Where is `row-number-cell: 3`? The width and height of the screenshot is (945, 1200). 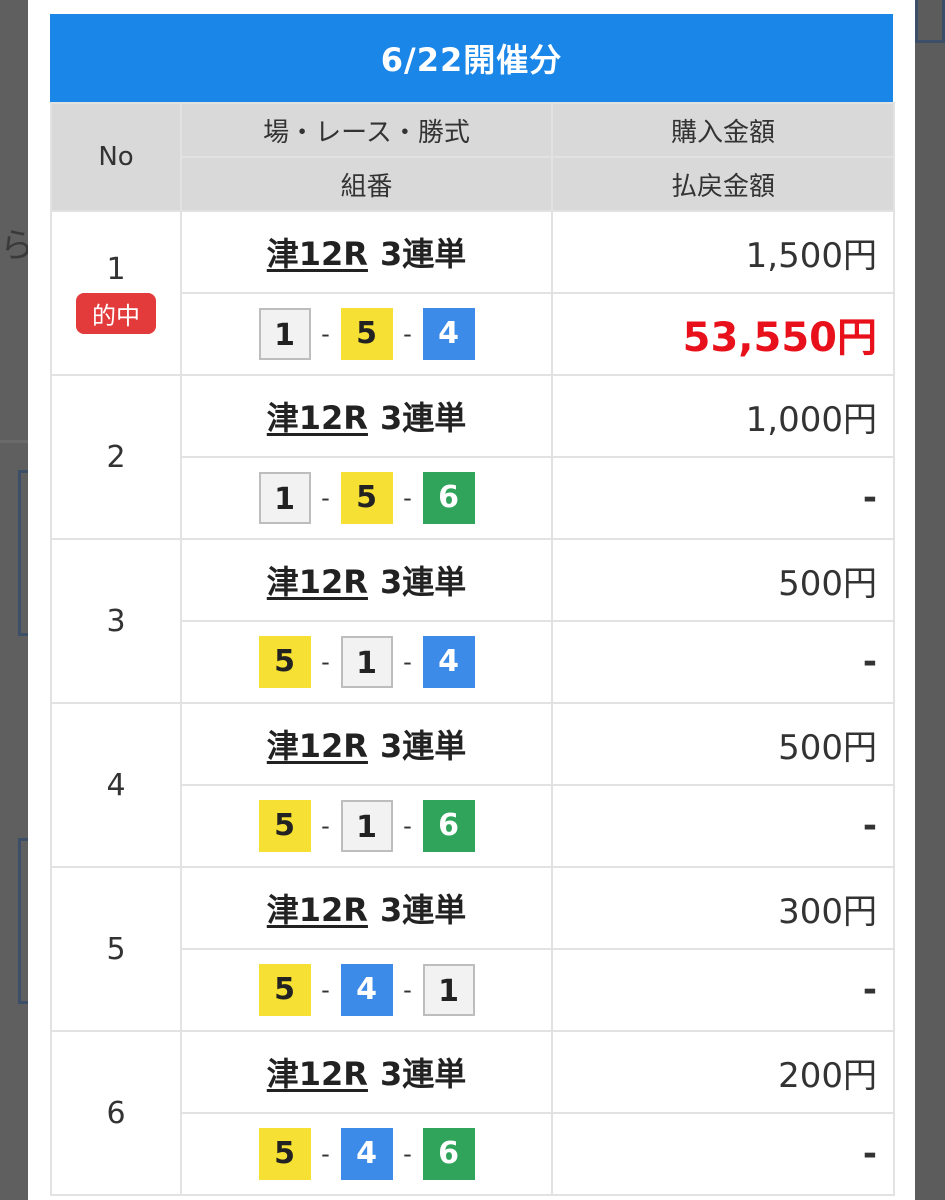
row-number-cell: 3 is located at coordinates (116, 621).